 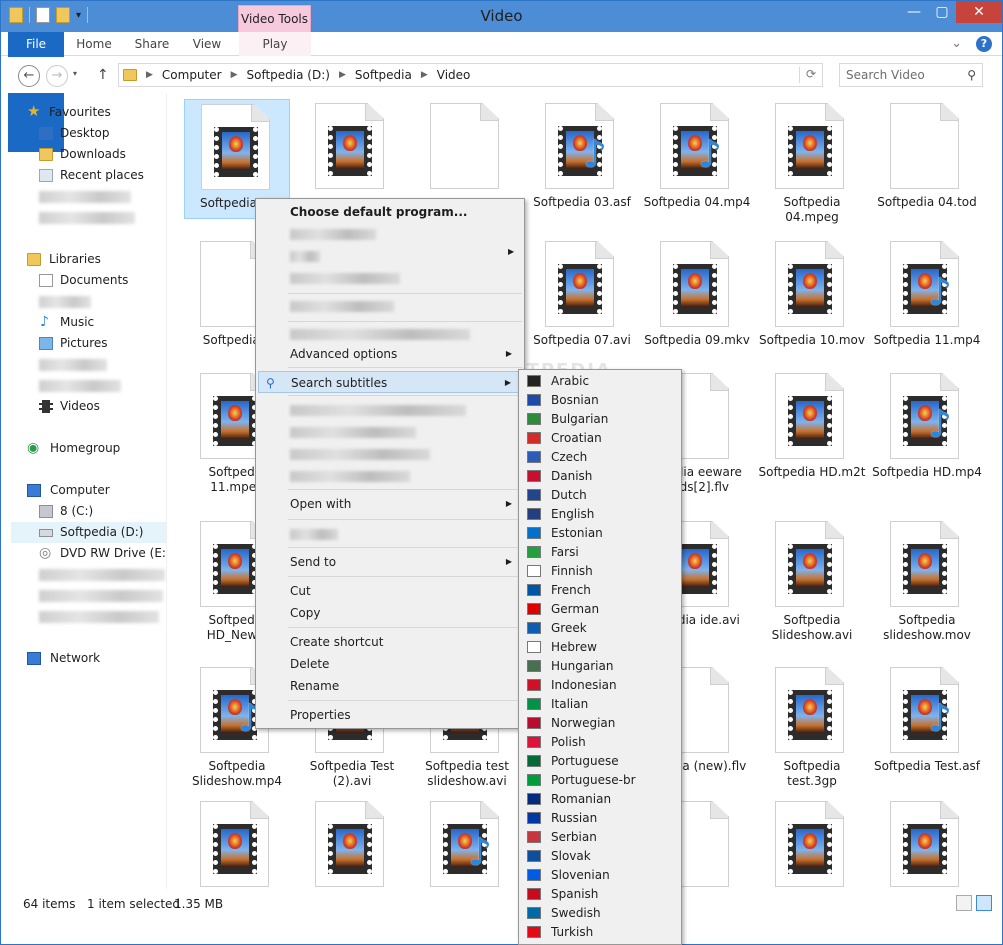 I want to click on language-item-portuguese: Portuguese, so click(x=570, y=761).